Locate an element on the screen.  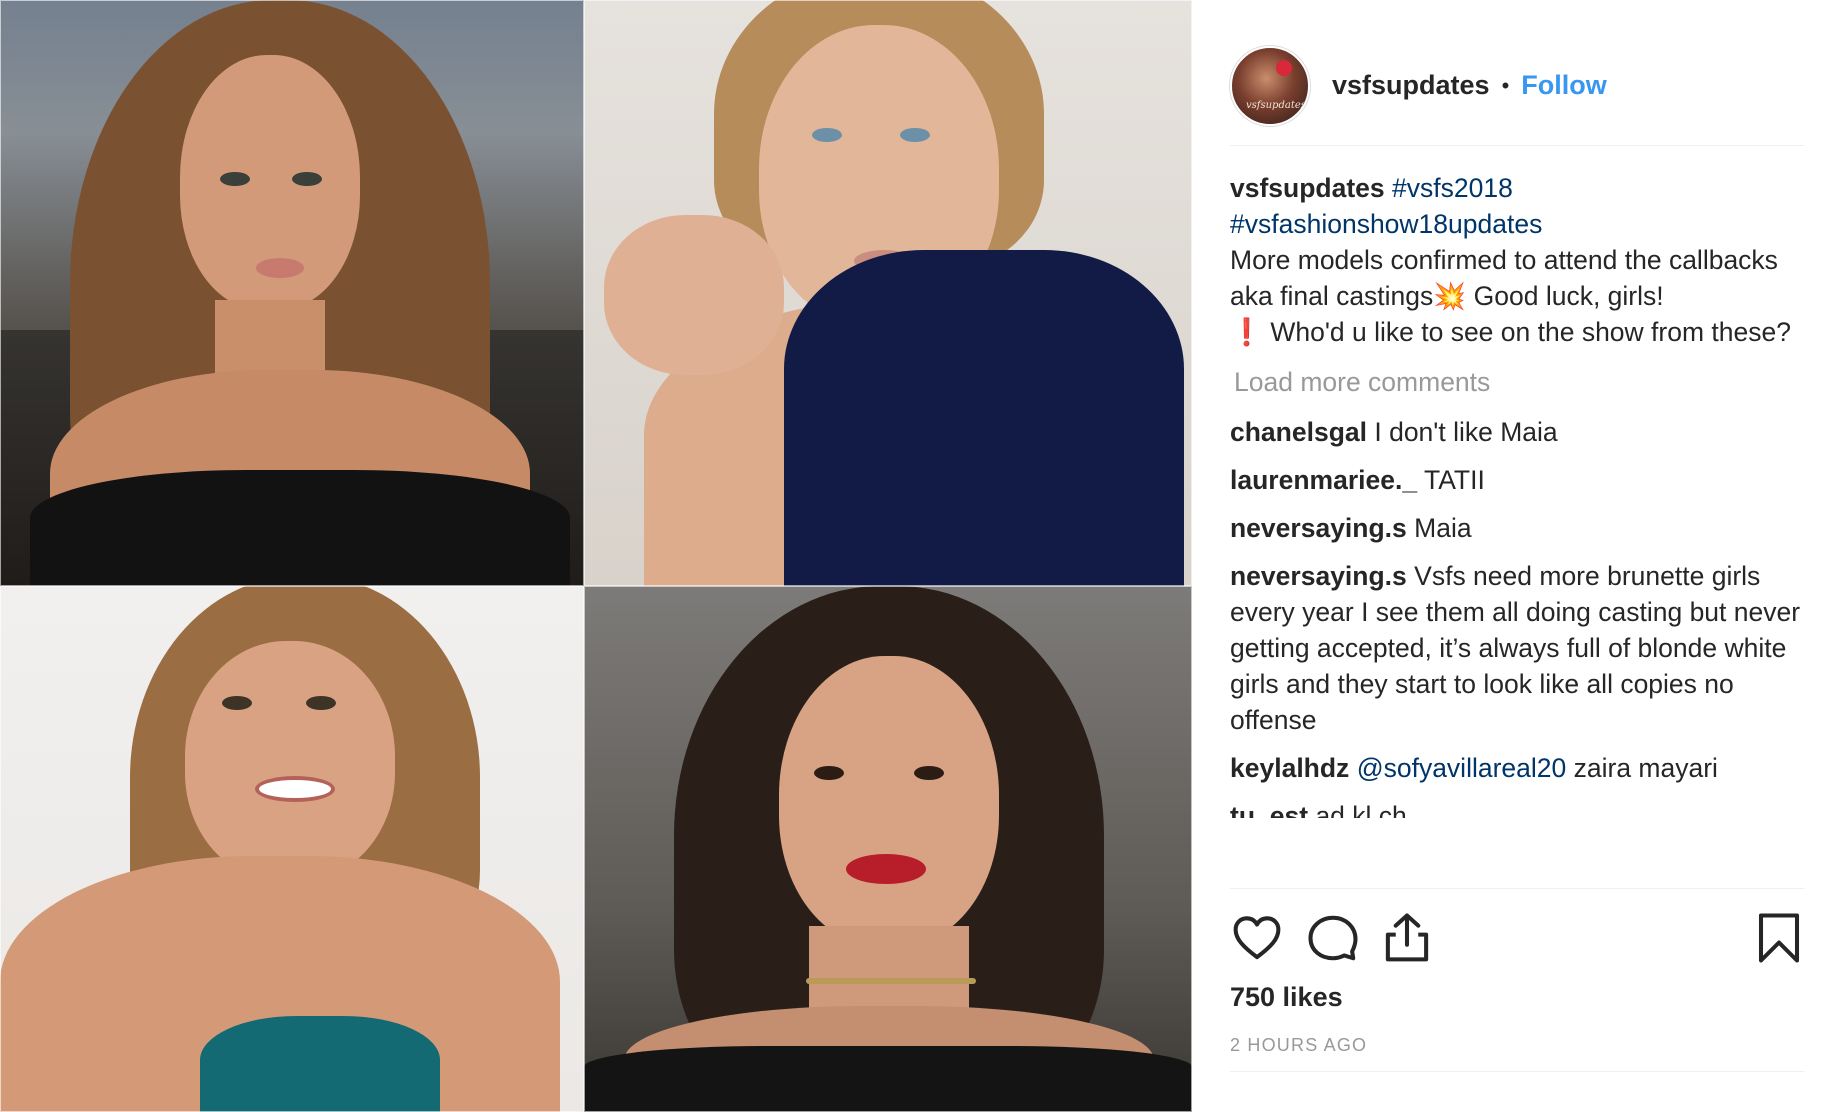
follow-button: Follow is located at coordinates (1563, 85).